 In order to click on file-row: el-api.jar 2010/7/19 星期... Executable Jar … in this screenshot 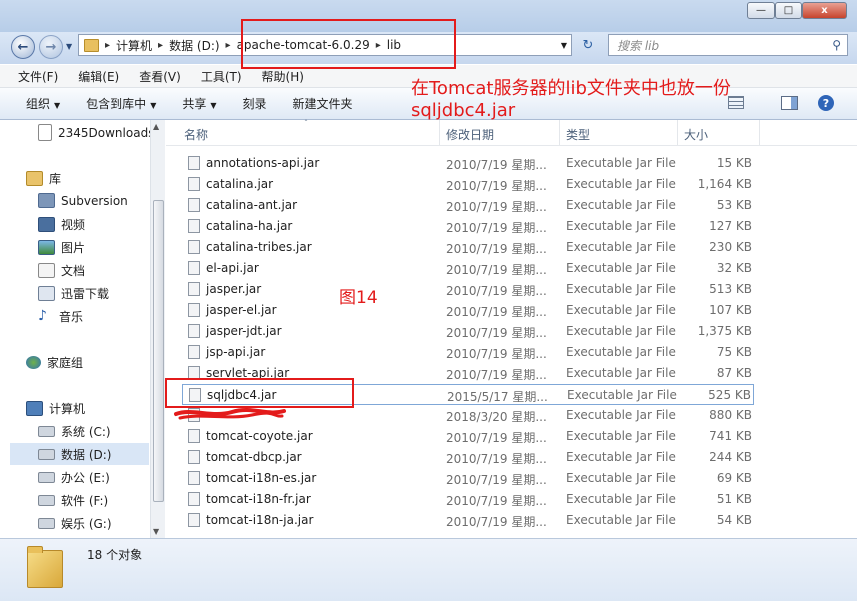, I will do `click(468, 268)`.